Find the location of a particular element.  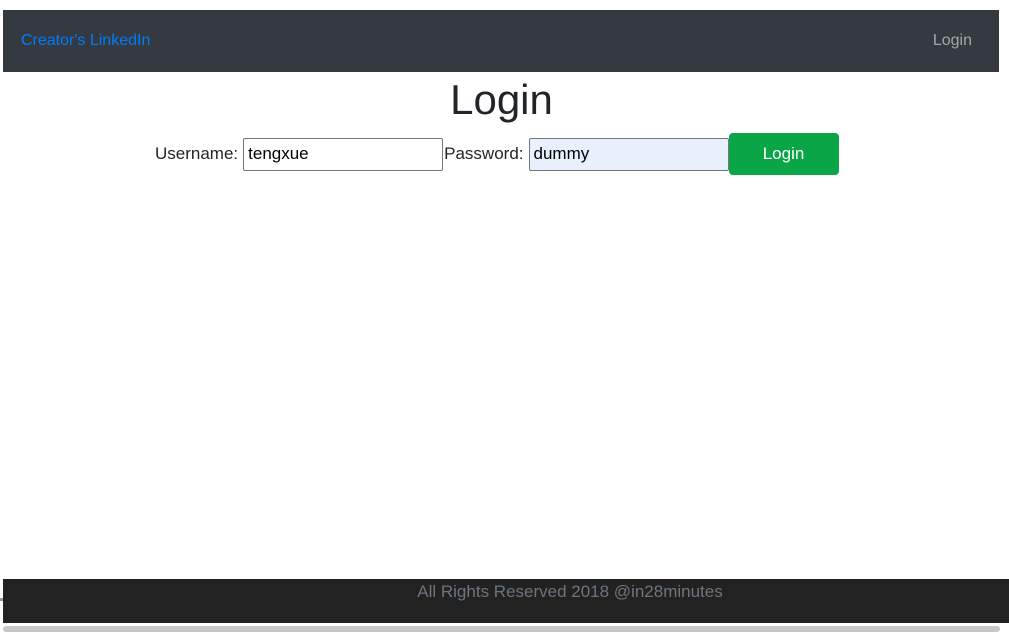

username-label: Username: is located at coordinates (197, 153).